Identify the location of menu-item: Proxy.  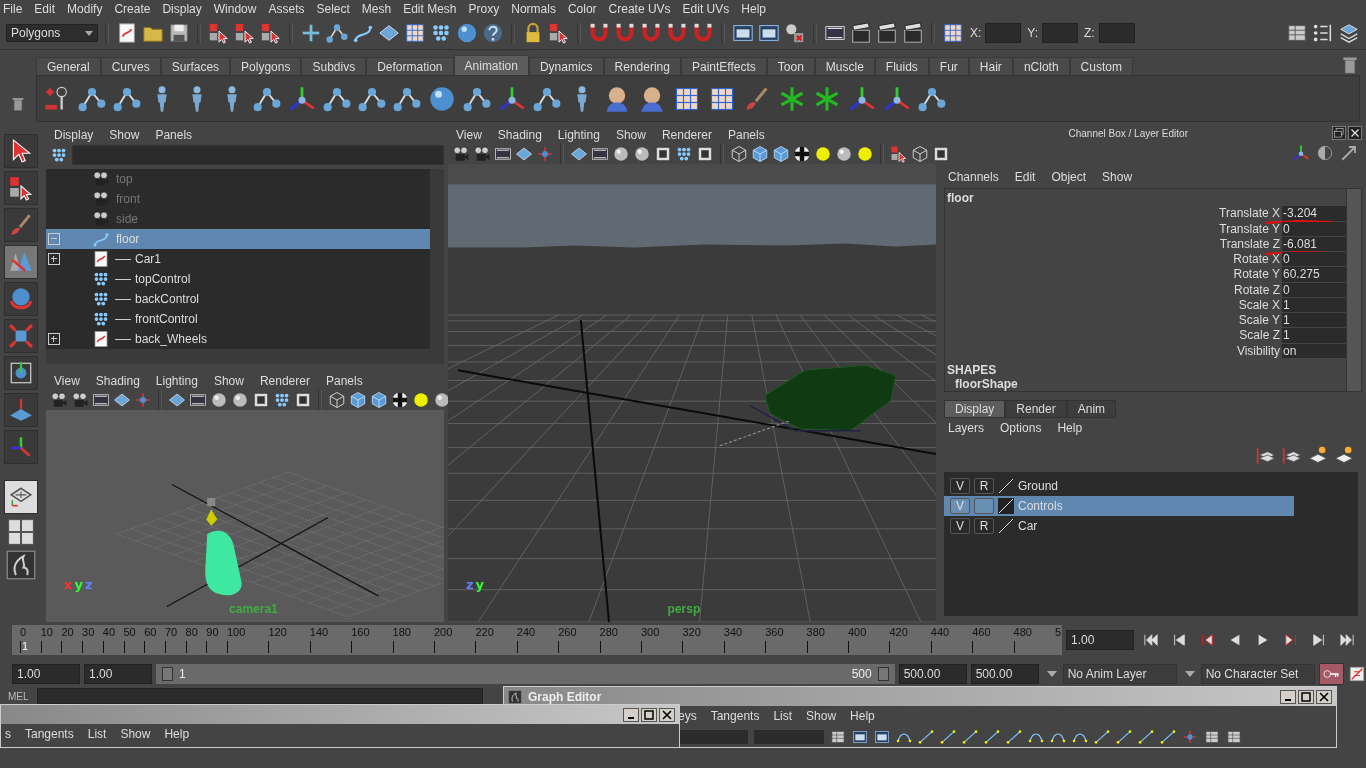
(484, 8).